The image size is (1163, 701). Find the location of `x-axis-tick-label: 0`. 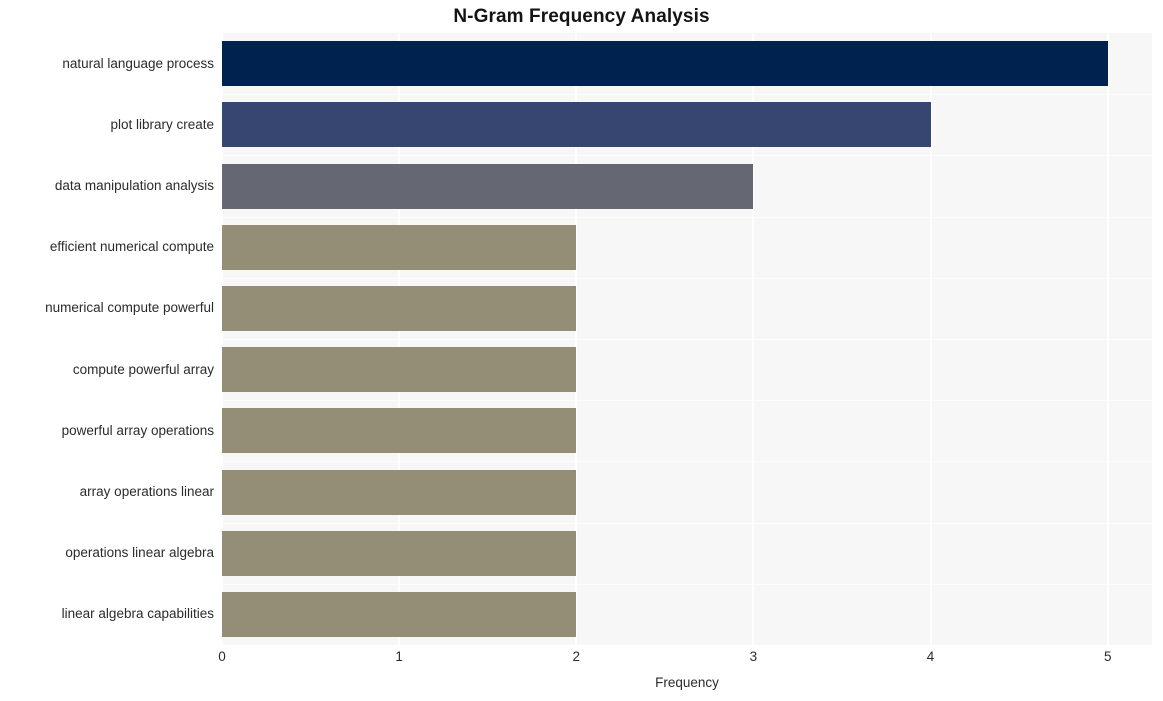

x-axis-tick-label: 0 is located at coordinates (222, 656).